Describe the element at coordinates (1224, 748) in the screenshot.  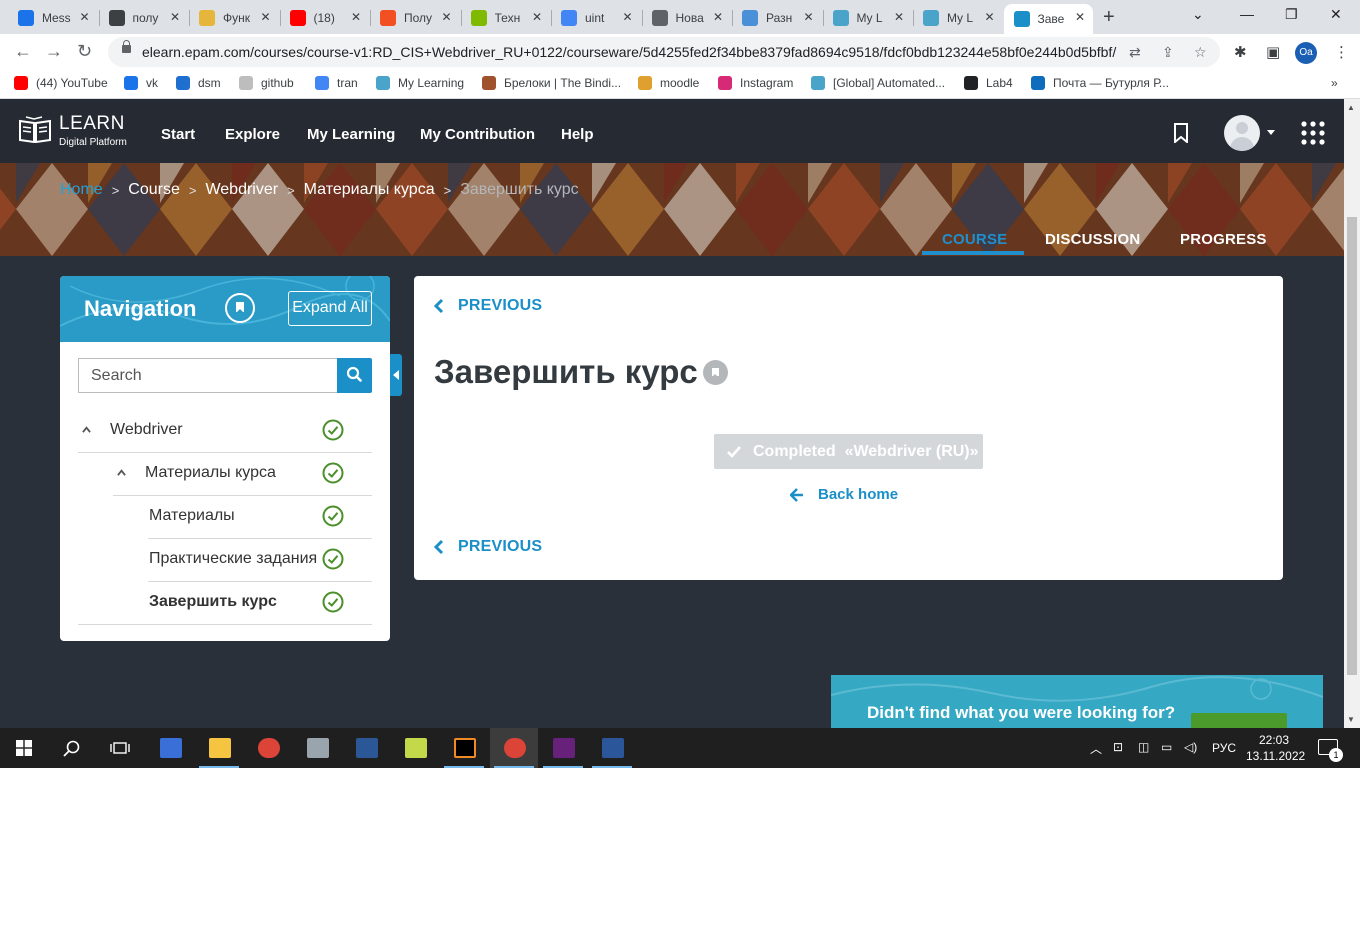
I see `tray-language: РУС` at that location.